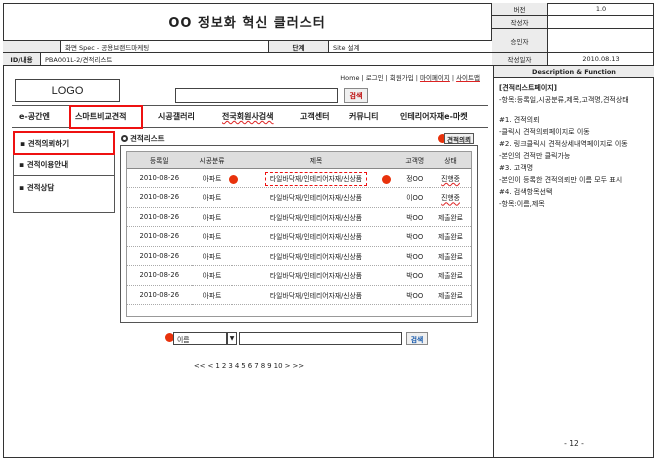 The height and width of the screenshot is (461, 657). I want to click on nav-item-customer-center: 고객센터, so click(314, 116).